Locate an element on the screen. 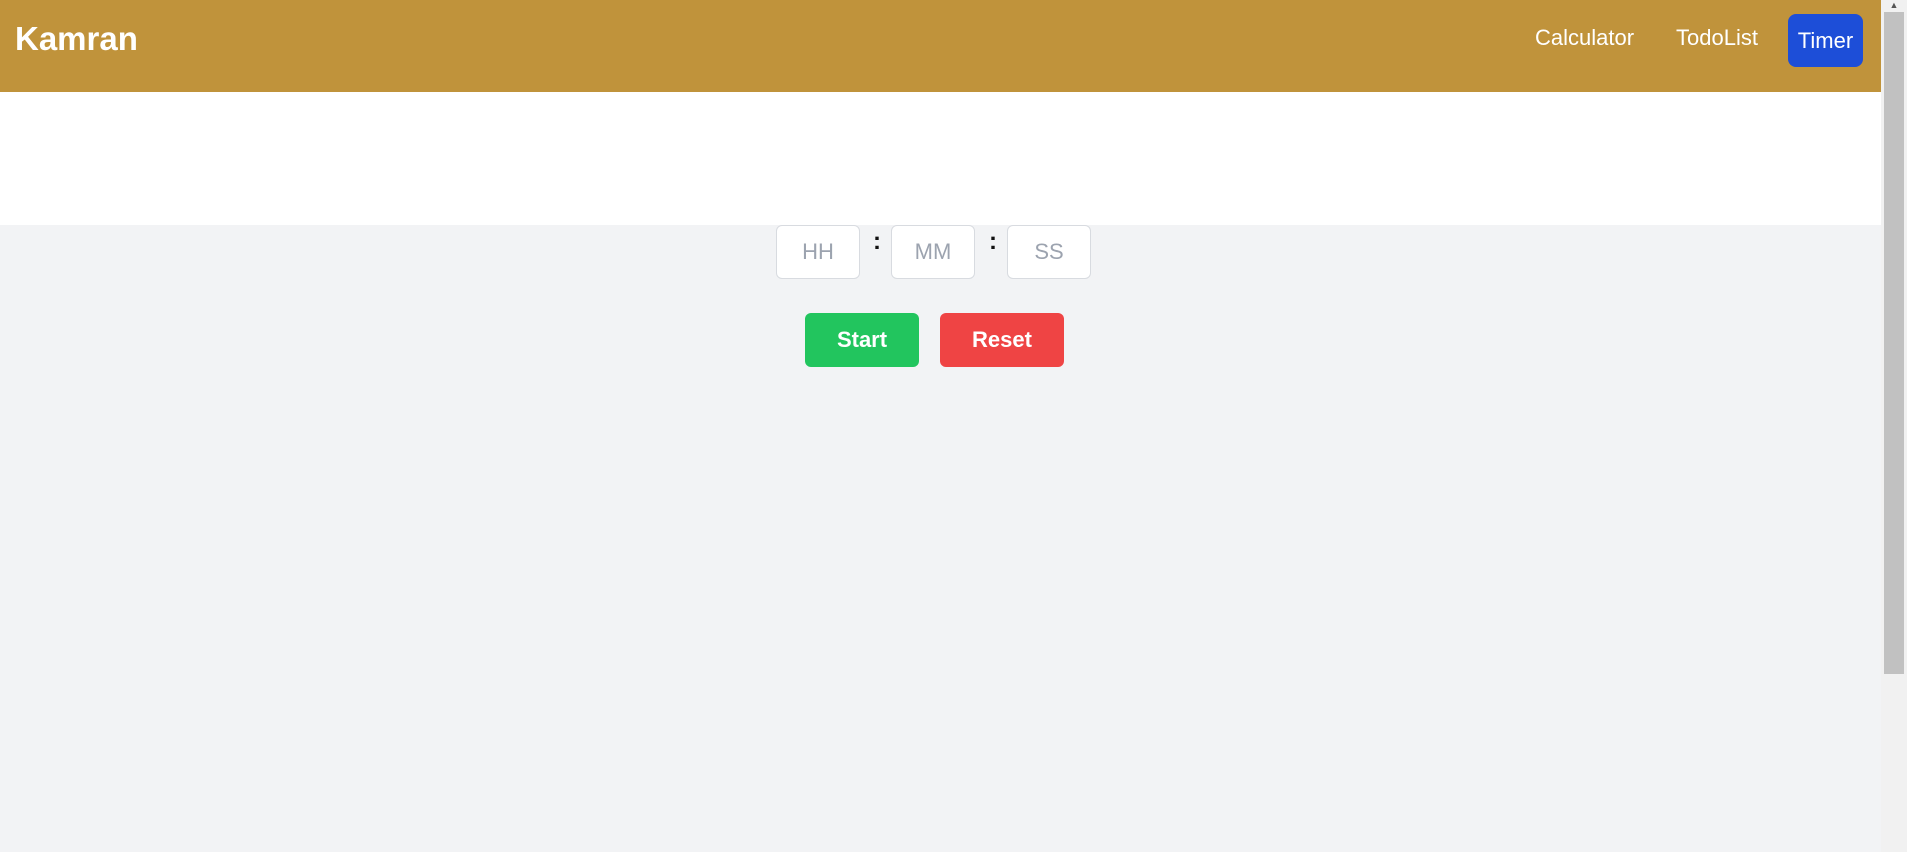  nav-link-calculator: Calculator is located at coordinates (1584, 38).